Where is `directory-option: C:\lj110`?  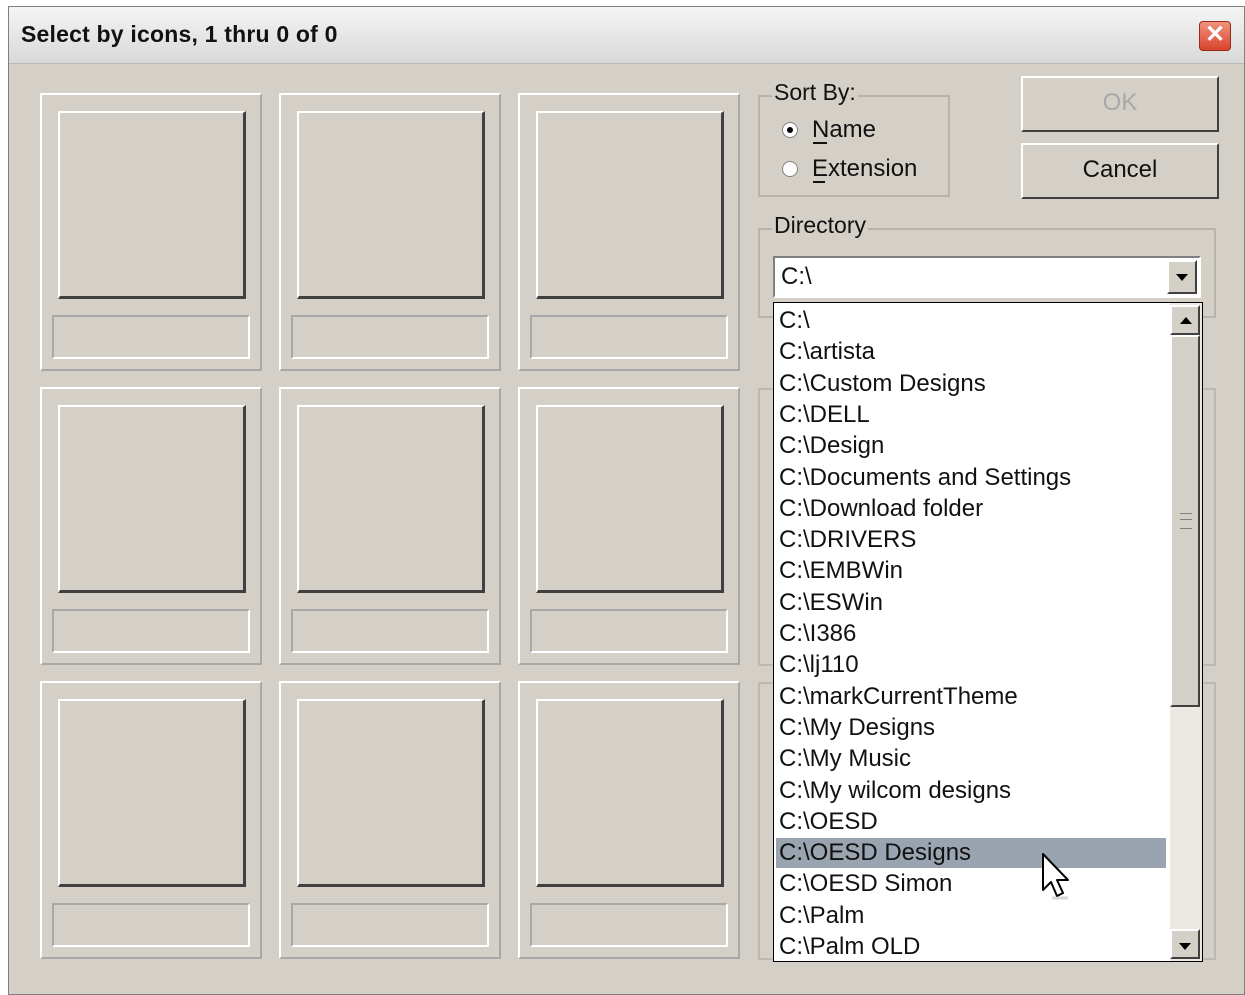
directory-option: C:\lj110 is located at coordinates (971, 665).